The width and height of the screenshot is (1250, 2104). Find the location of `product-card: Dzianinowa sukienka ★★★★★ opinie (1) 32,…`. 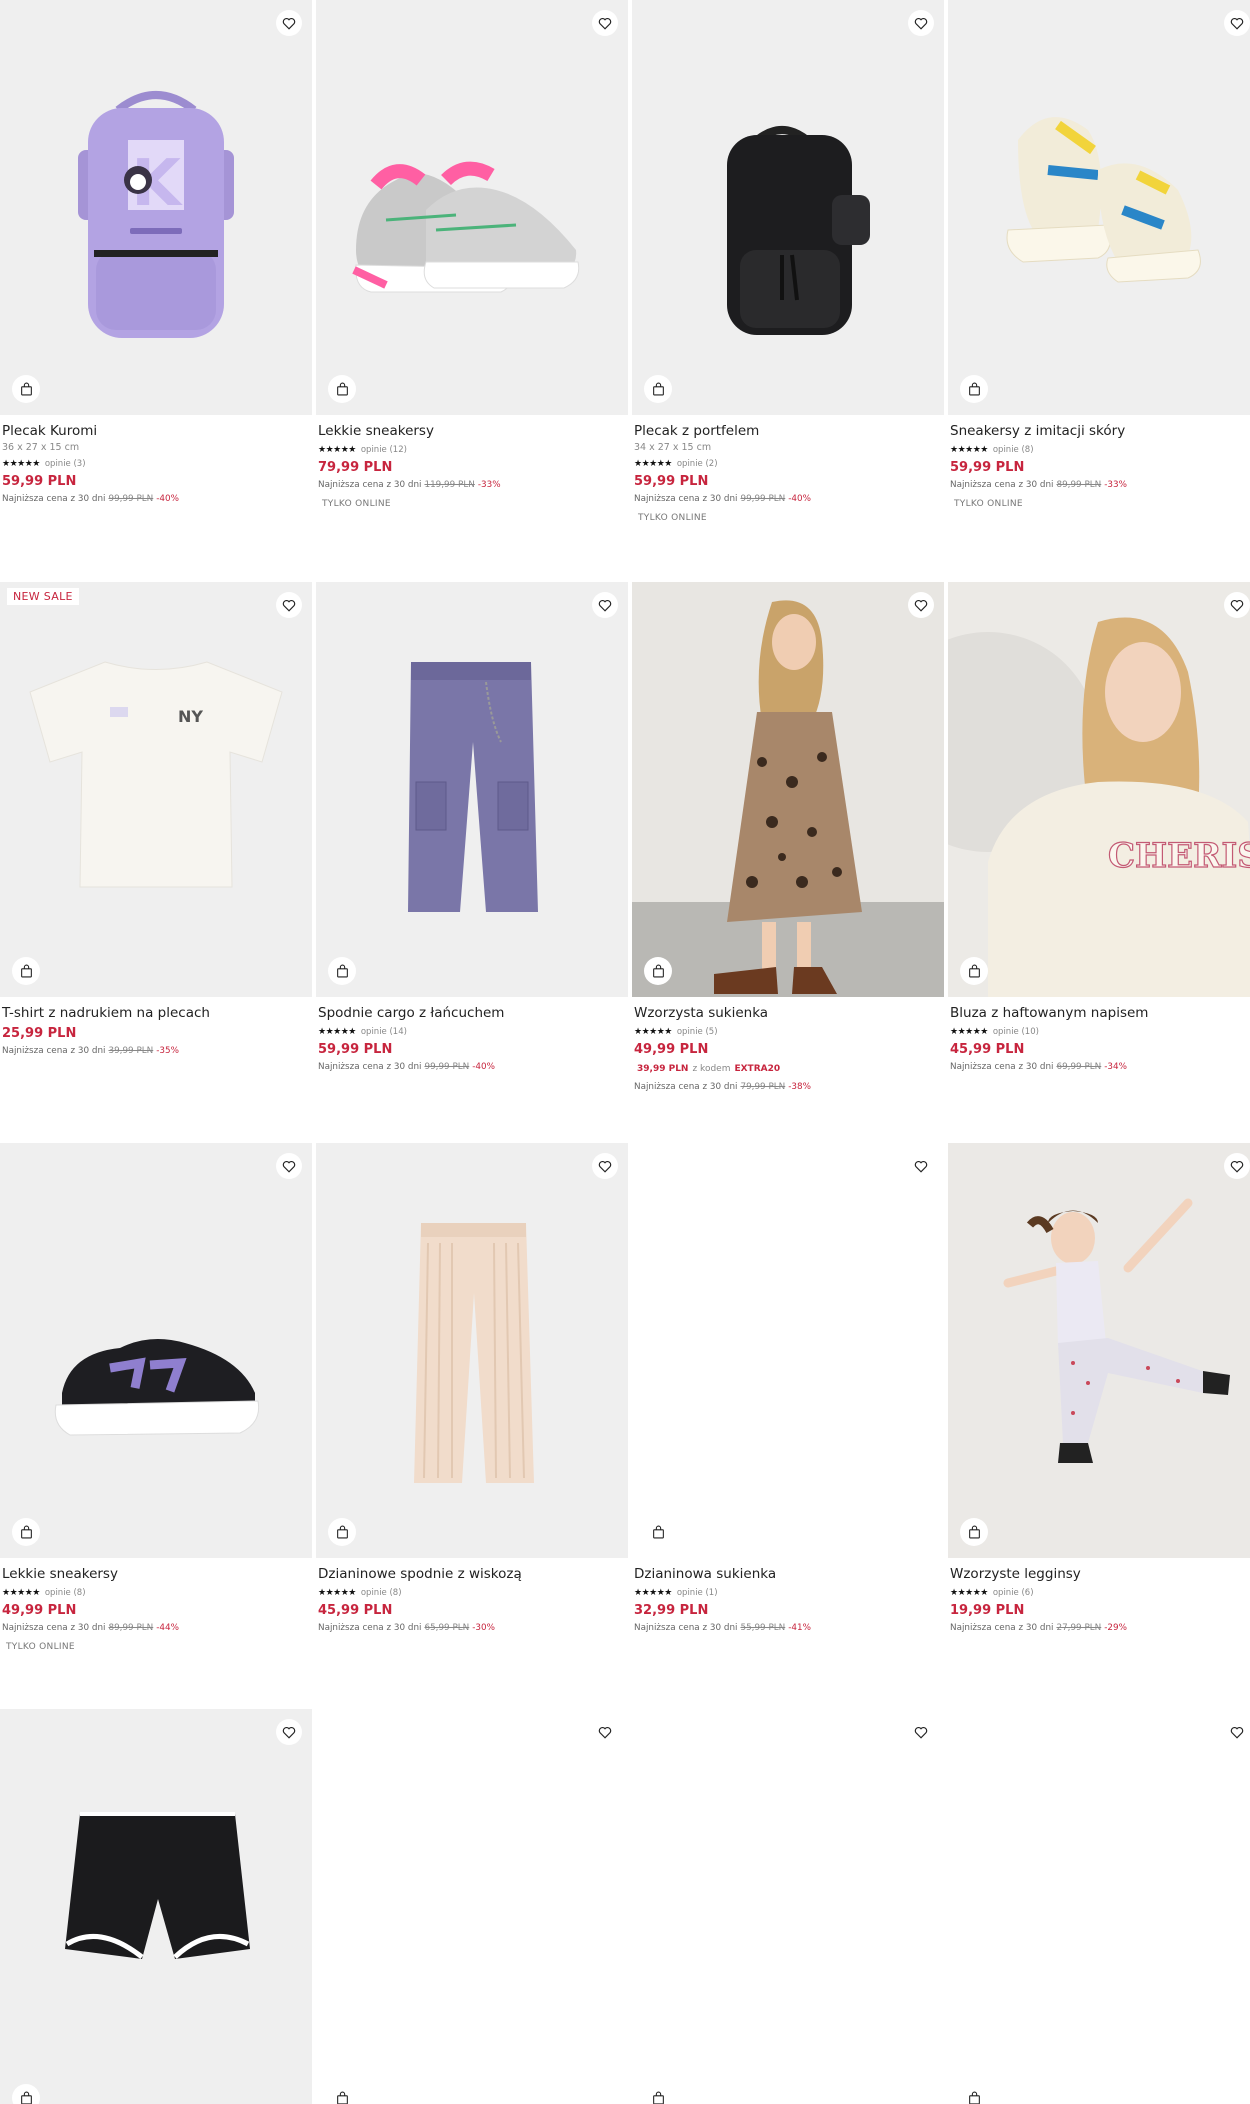

product-card: Dzianinowa sukienka ★★★★★ opinie (1) 32,… is located at coordinates (788, 1388).